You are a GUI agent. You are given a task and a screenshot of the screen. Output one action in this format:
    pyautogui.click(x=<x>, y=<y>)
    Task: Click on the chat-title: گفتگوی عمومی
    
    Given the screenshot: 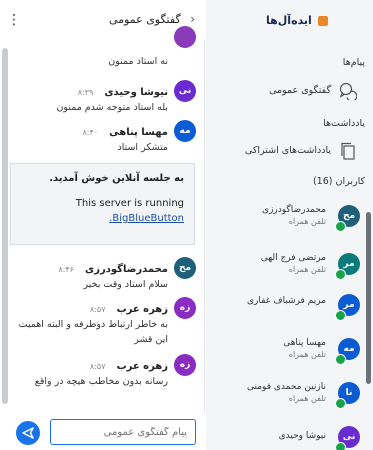 What is the action you would take?
    pyautogui.click(x=145, y=19)
    